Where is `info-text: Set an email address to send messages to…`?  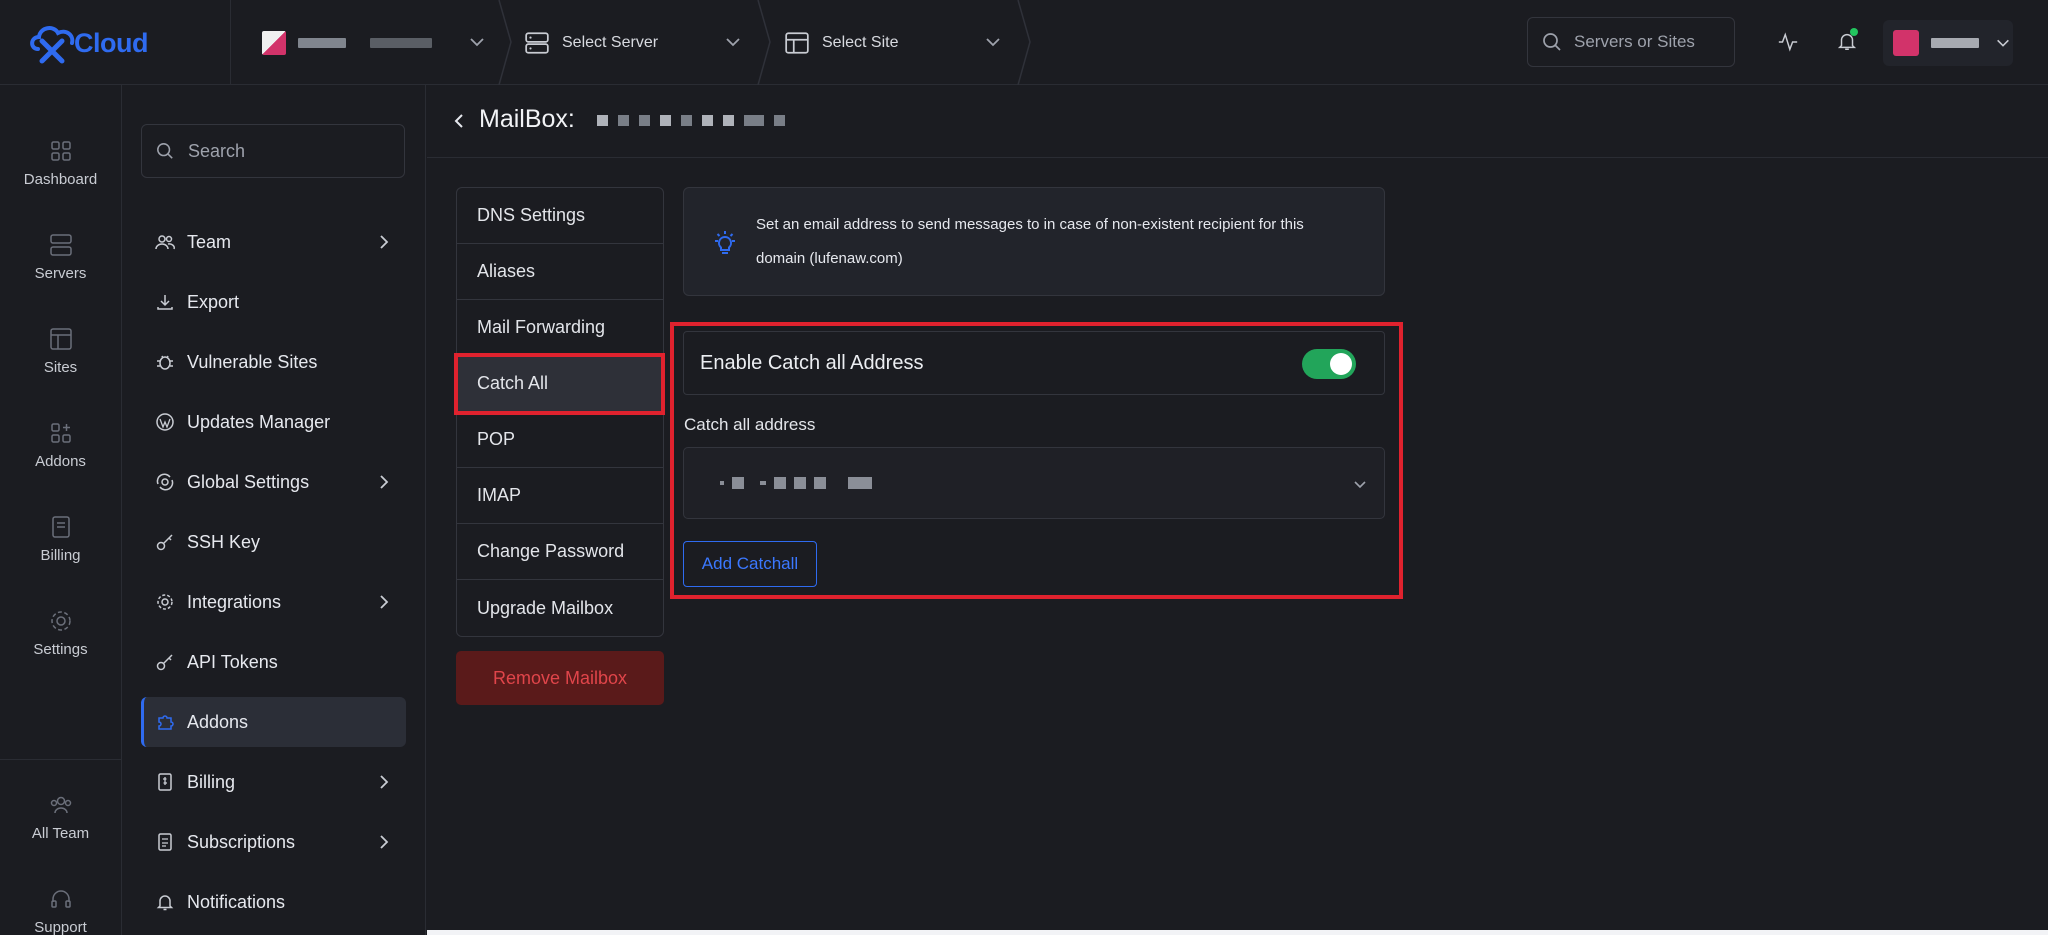
info-text: Set an email address to send messages to… is located at coordinates (1030, 241).